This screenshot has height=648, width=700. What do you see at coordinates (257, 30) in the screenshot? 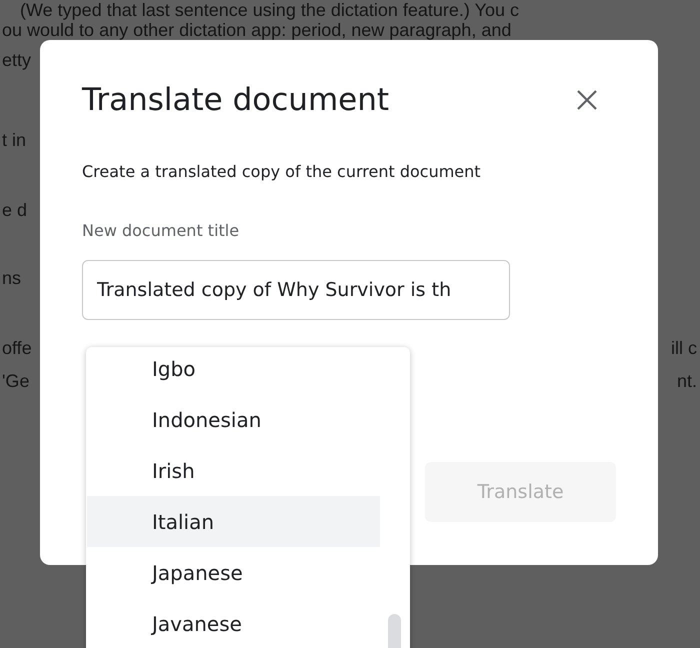
I see `document-text: ou would to any other dictation app: period, new paragraph, and` at bounding box center [257, 30].